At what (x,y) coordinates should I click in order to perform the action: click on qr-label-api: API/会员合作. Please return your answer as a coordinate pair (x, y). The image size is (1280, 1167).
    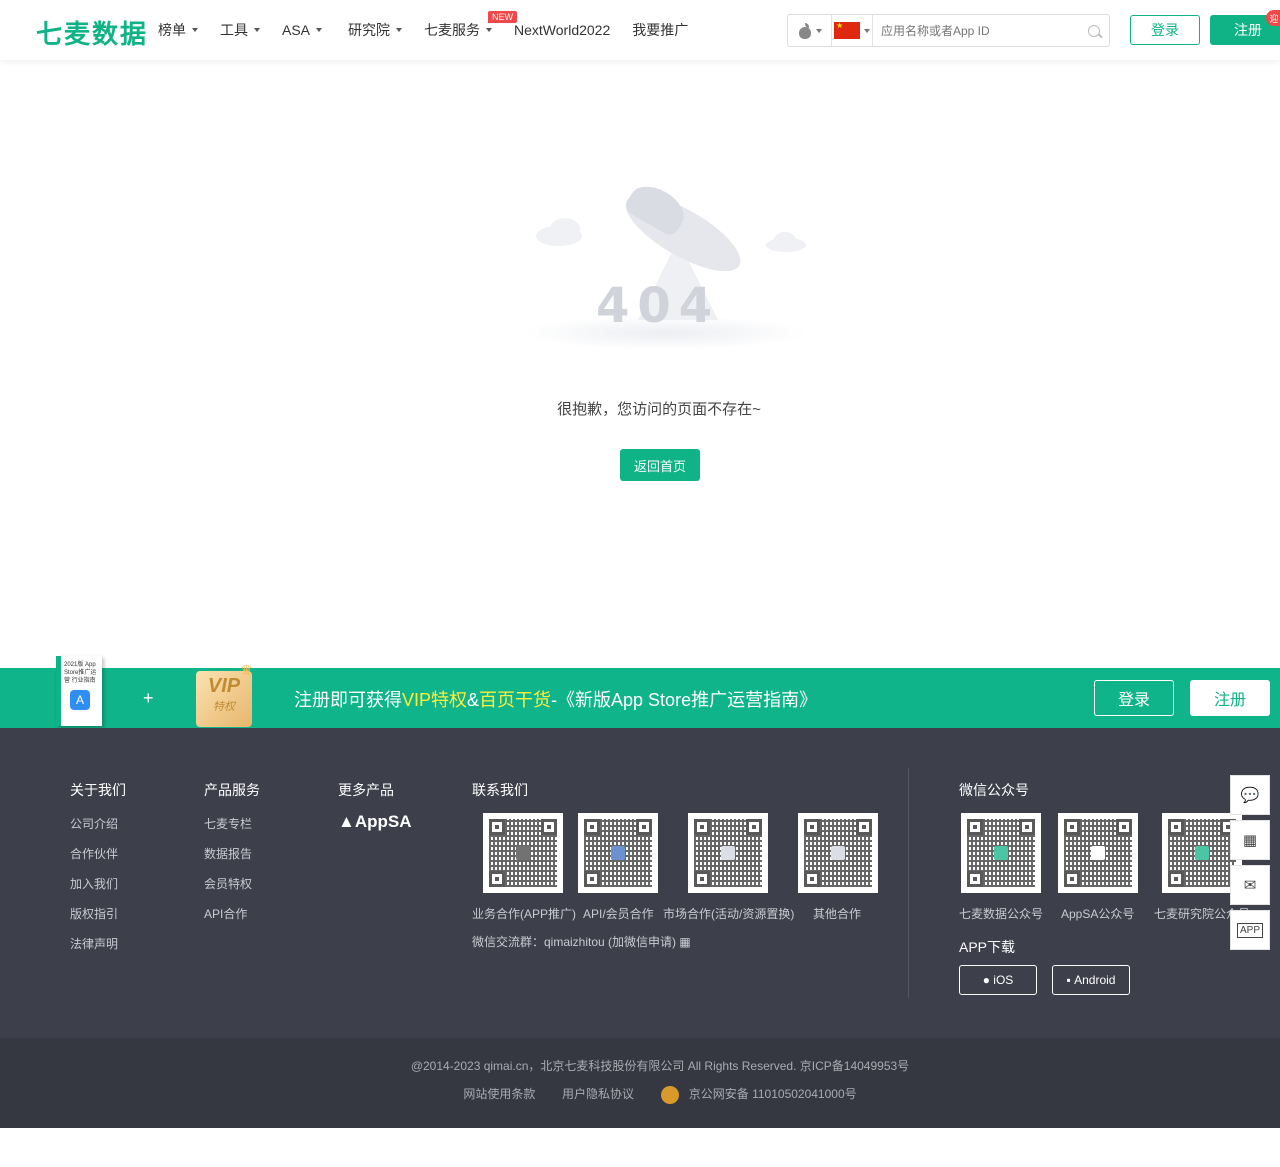
    Looking at the image, I should click on (618, 914).